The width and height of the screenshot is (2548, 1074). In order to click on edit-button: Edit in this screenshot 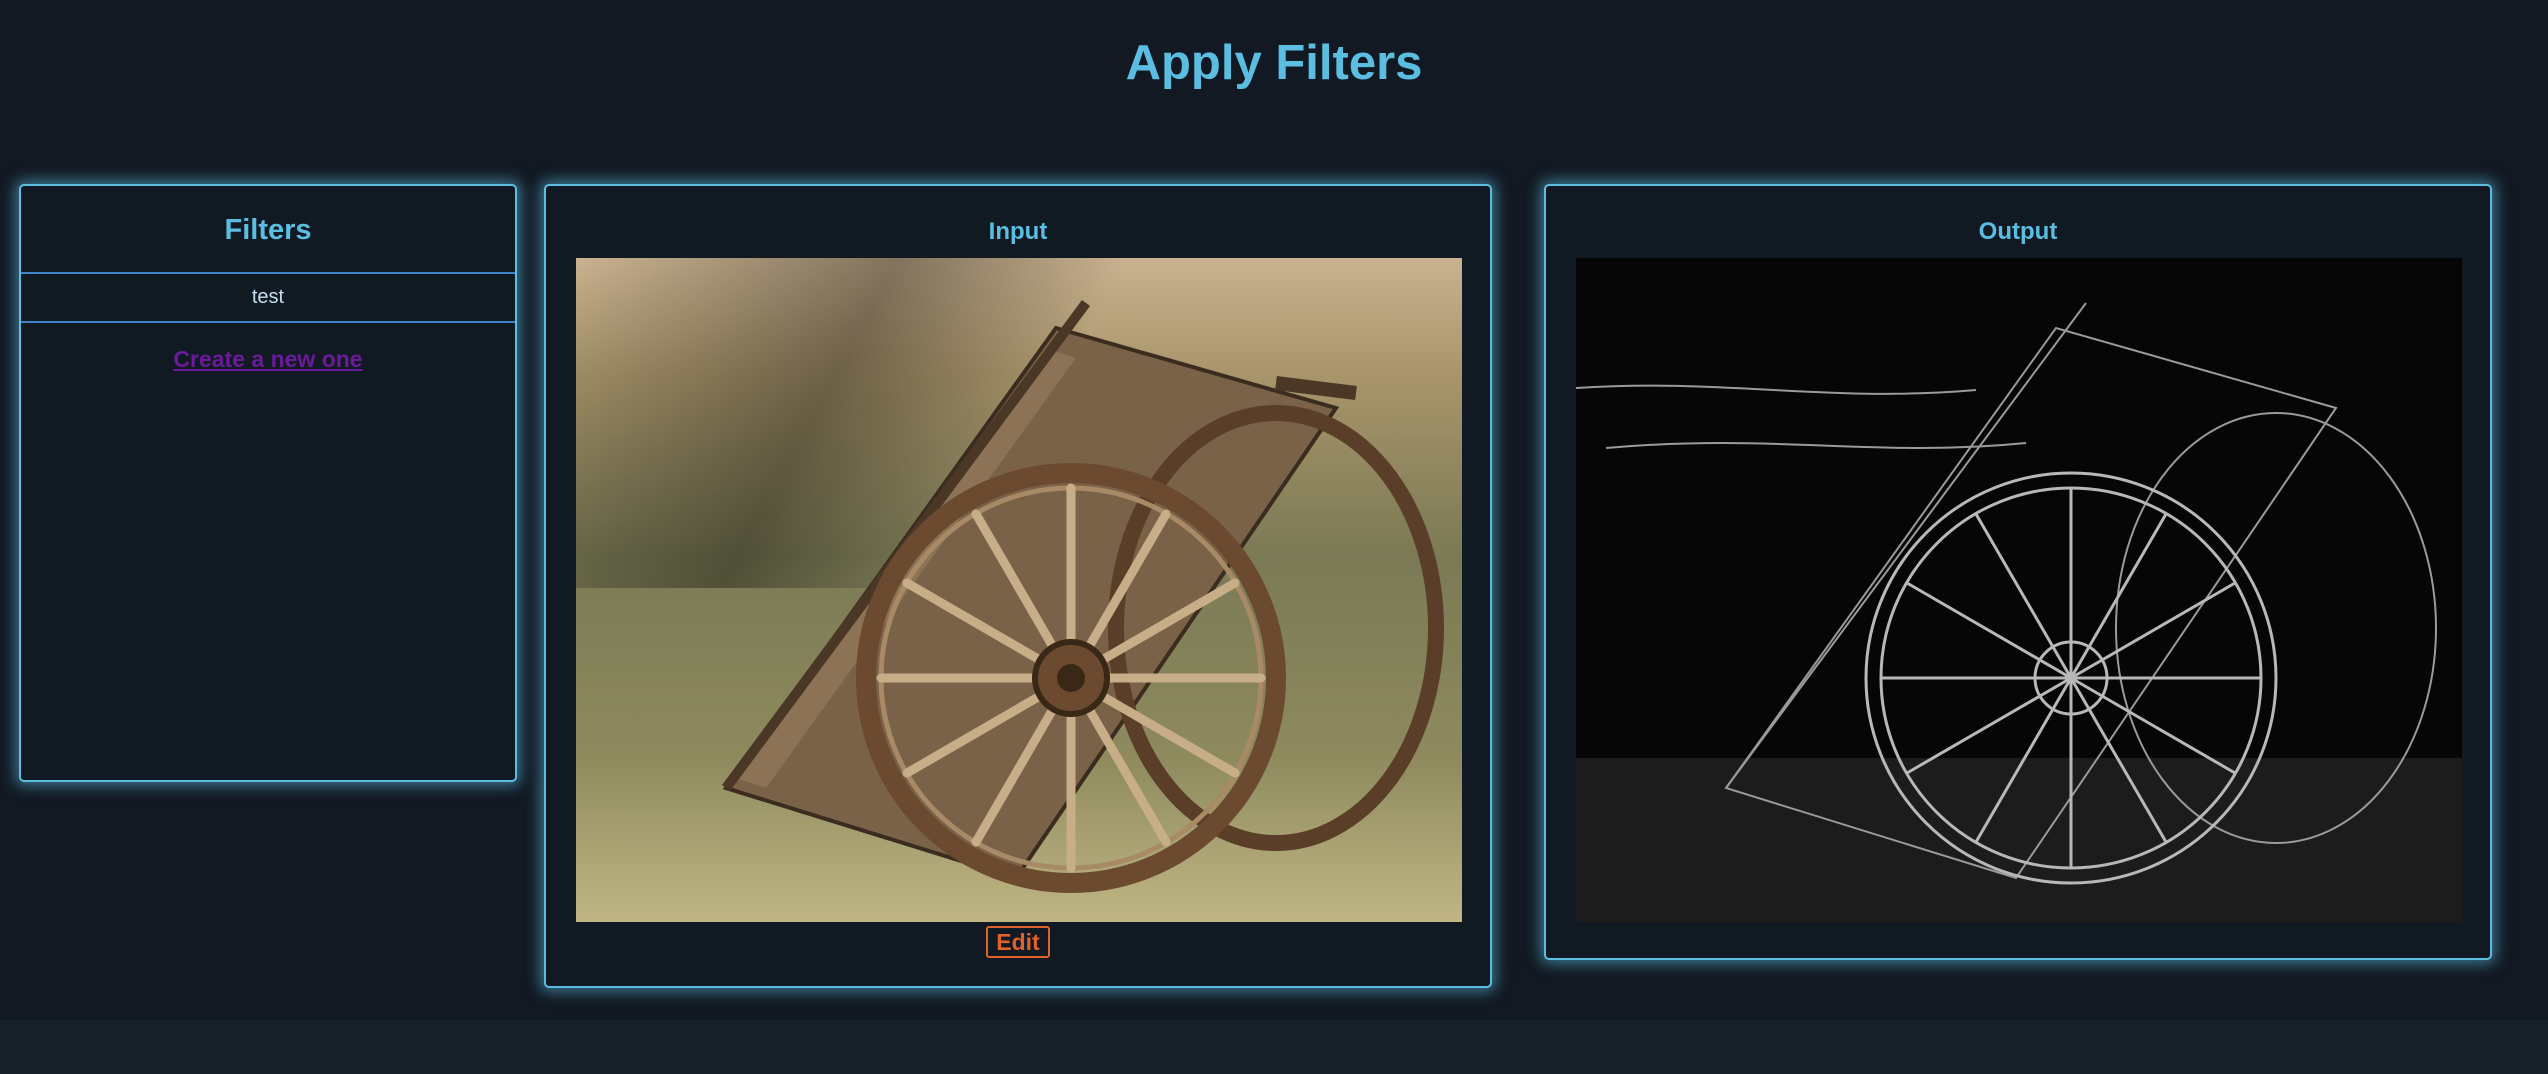, I will do `click(1018, 942)`.